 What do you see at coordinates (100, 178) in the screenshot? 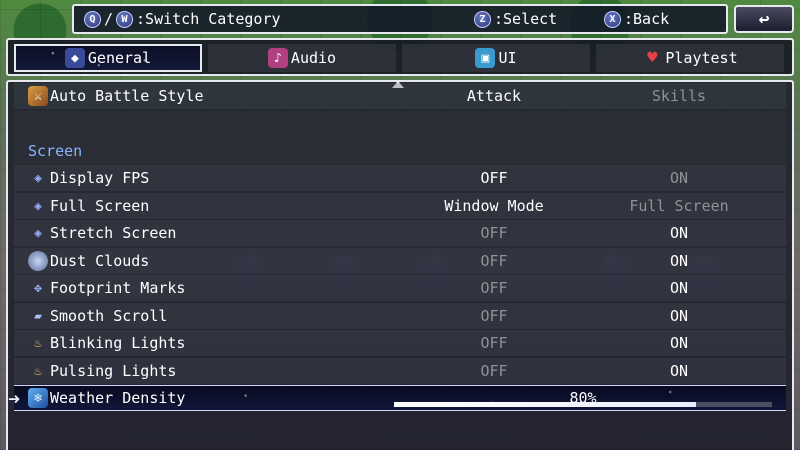
I see `option-label: Display FPS` at bounding box center [100, 178].